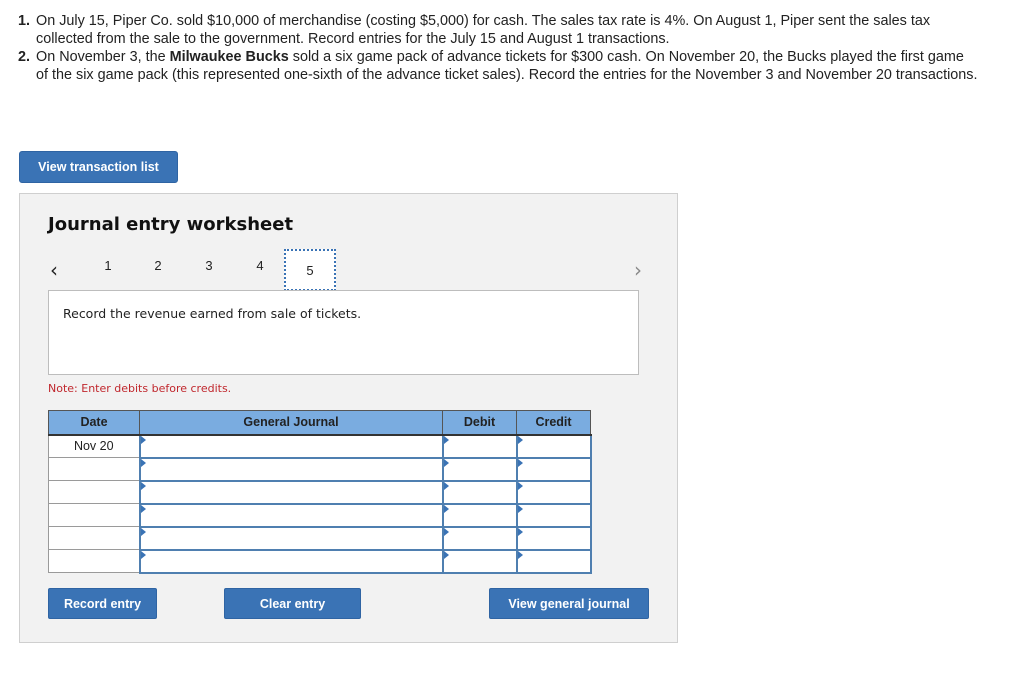 Image resolution: width=1024 pixels, height=673 pixels. I want to click on general-journal-column-header: General Journal, so click(291, 423).